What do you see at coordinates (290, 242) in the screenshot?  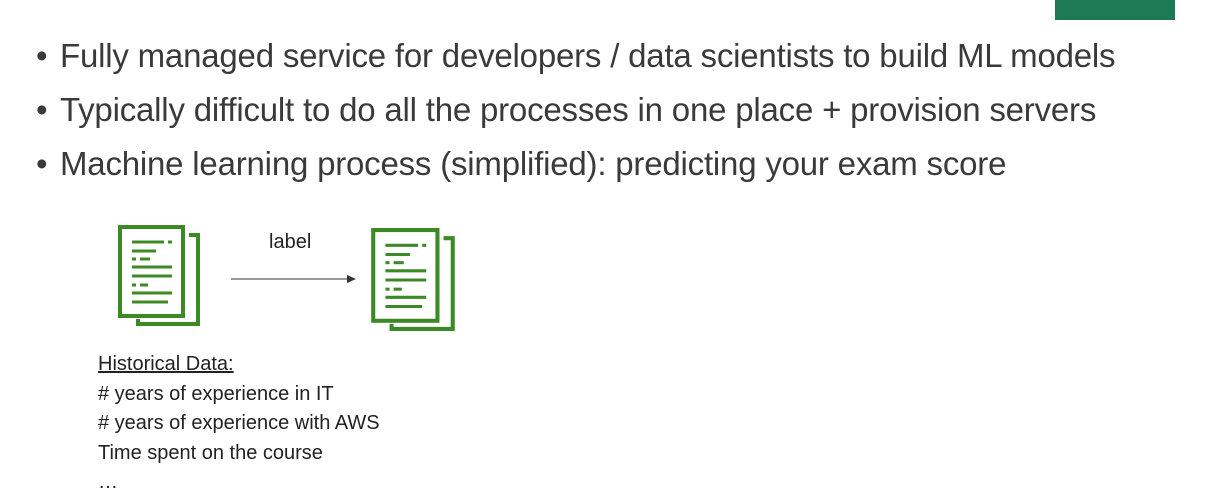 I see `arrow-label: label` at bounding box center [290, 242].